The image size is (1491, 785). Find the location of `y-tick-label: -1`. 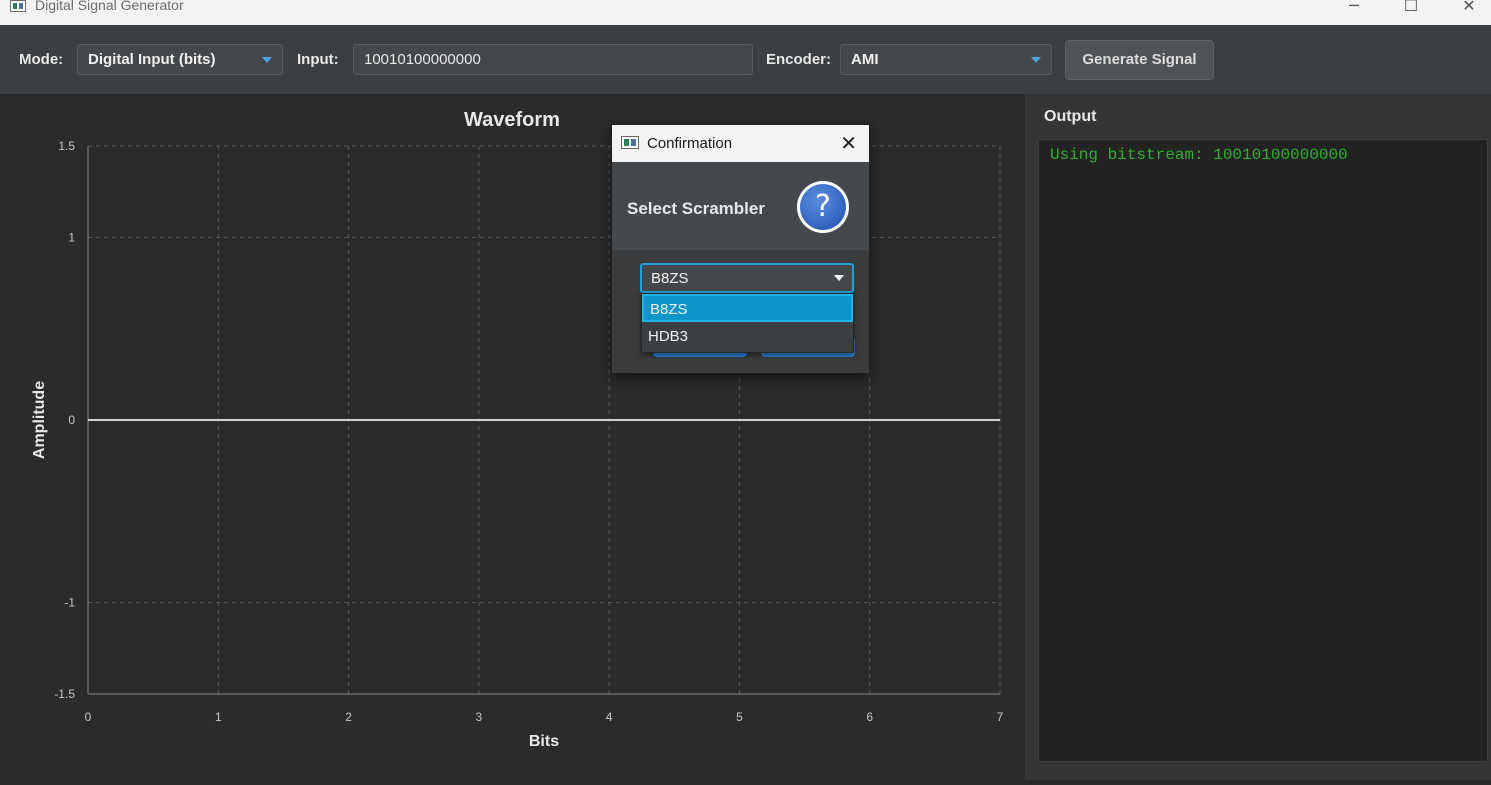

y-tick-label: -1 is located at coordinates (69, 603).